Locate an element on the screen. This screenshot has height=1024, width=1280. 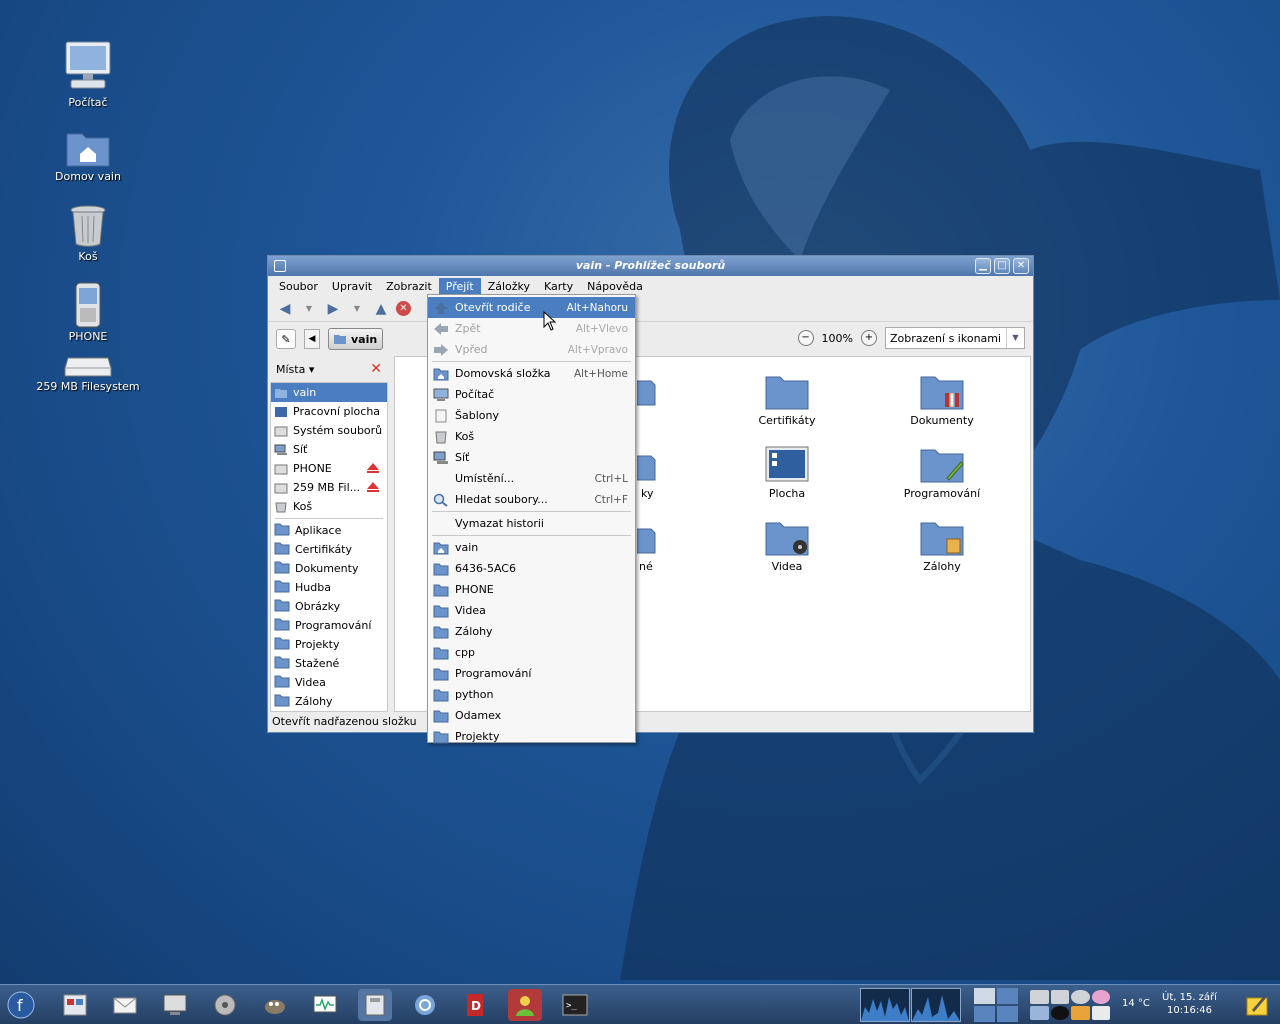
flower-icon is located at coordinates (1100, 997).